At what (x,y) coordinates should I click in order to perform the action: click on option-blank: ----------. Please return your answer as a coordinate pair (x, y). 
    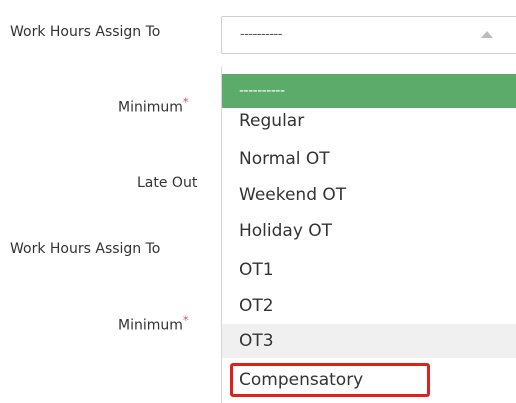
    Looking at the image, I should click on (369, 91).